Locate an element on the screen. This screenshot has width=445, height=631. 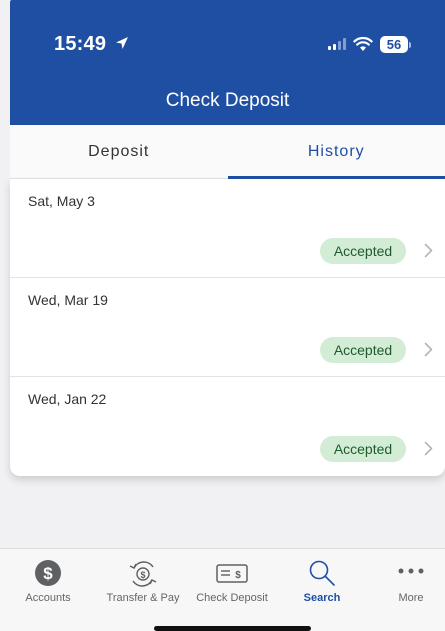
status-time: 15:49 is located at coordinates (80, 44).